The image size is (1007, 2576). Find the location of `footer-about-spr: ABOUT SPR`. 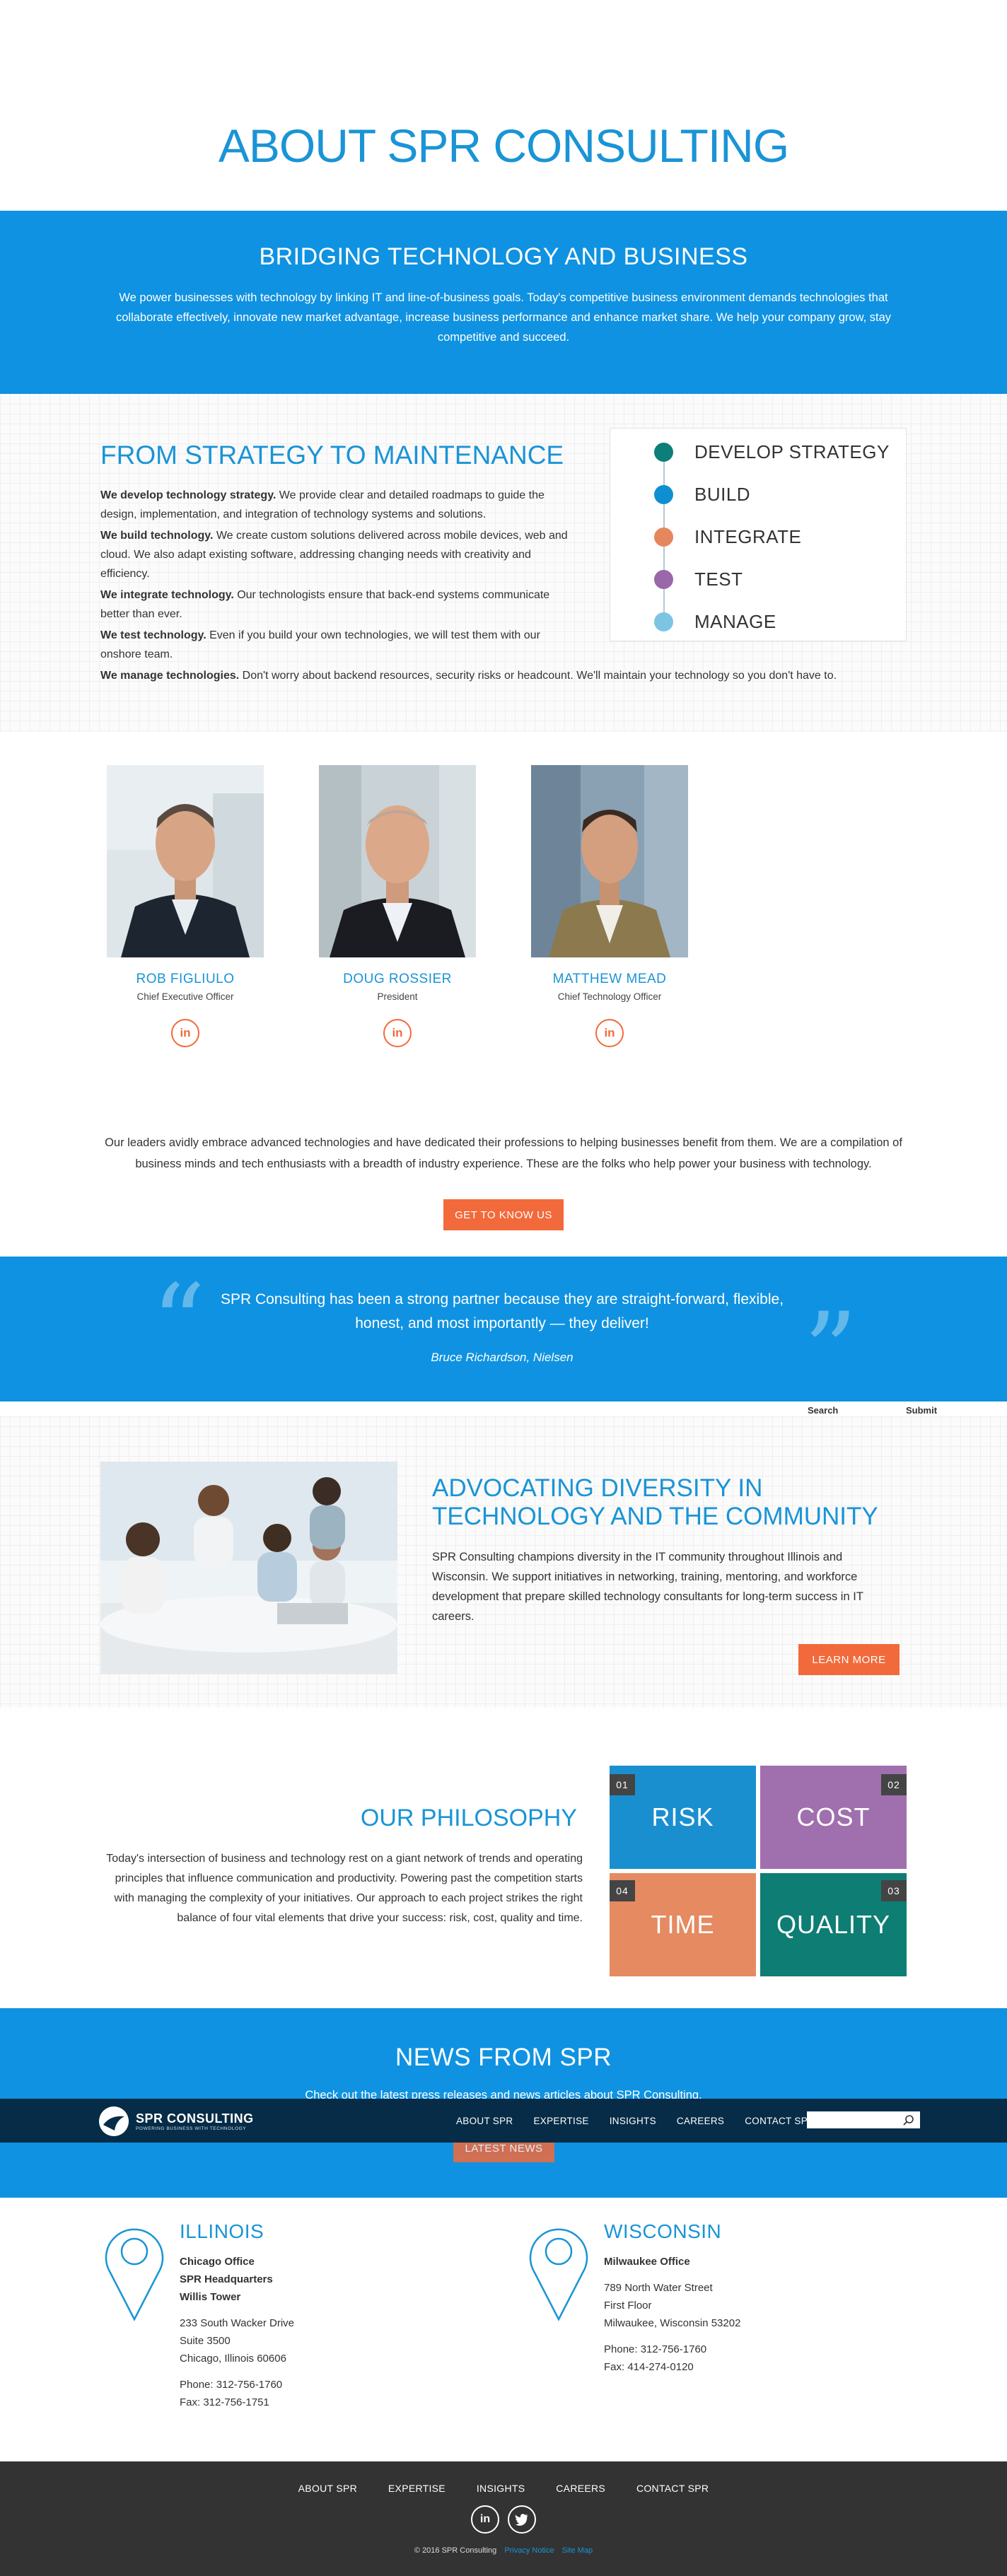

footer-about-spr: ABOUT SPR is located at coordinates (327, 2488).